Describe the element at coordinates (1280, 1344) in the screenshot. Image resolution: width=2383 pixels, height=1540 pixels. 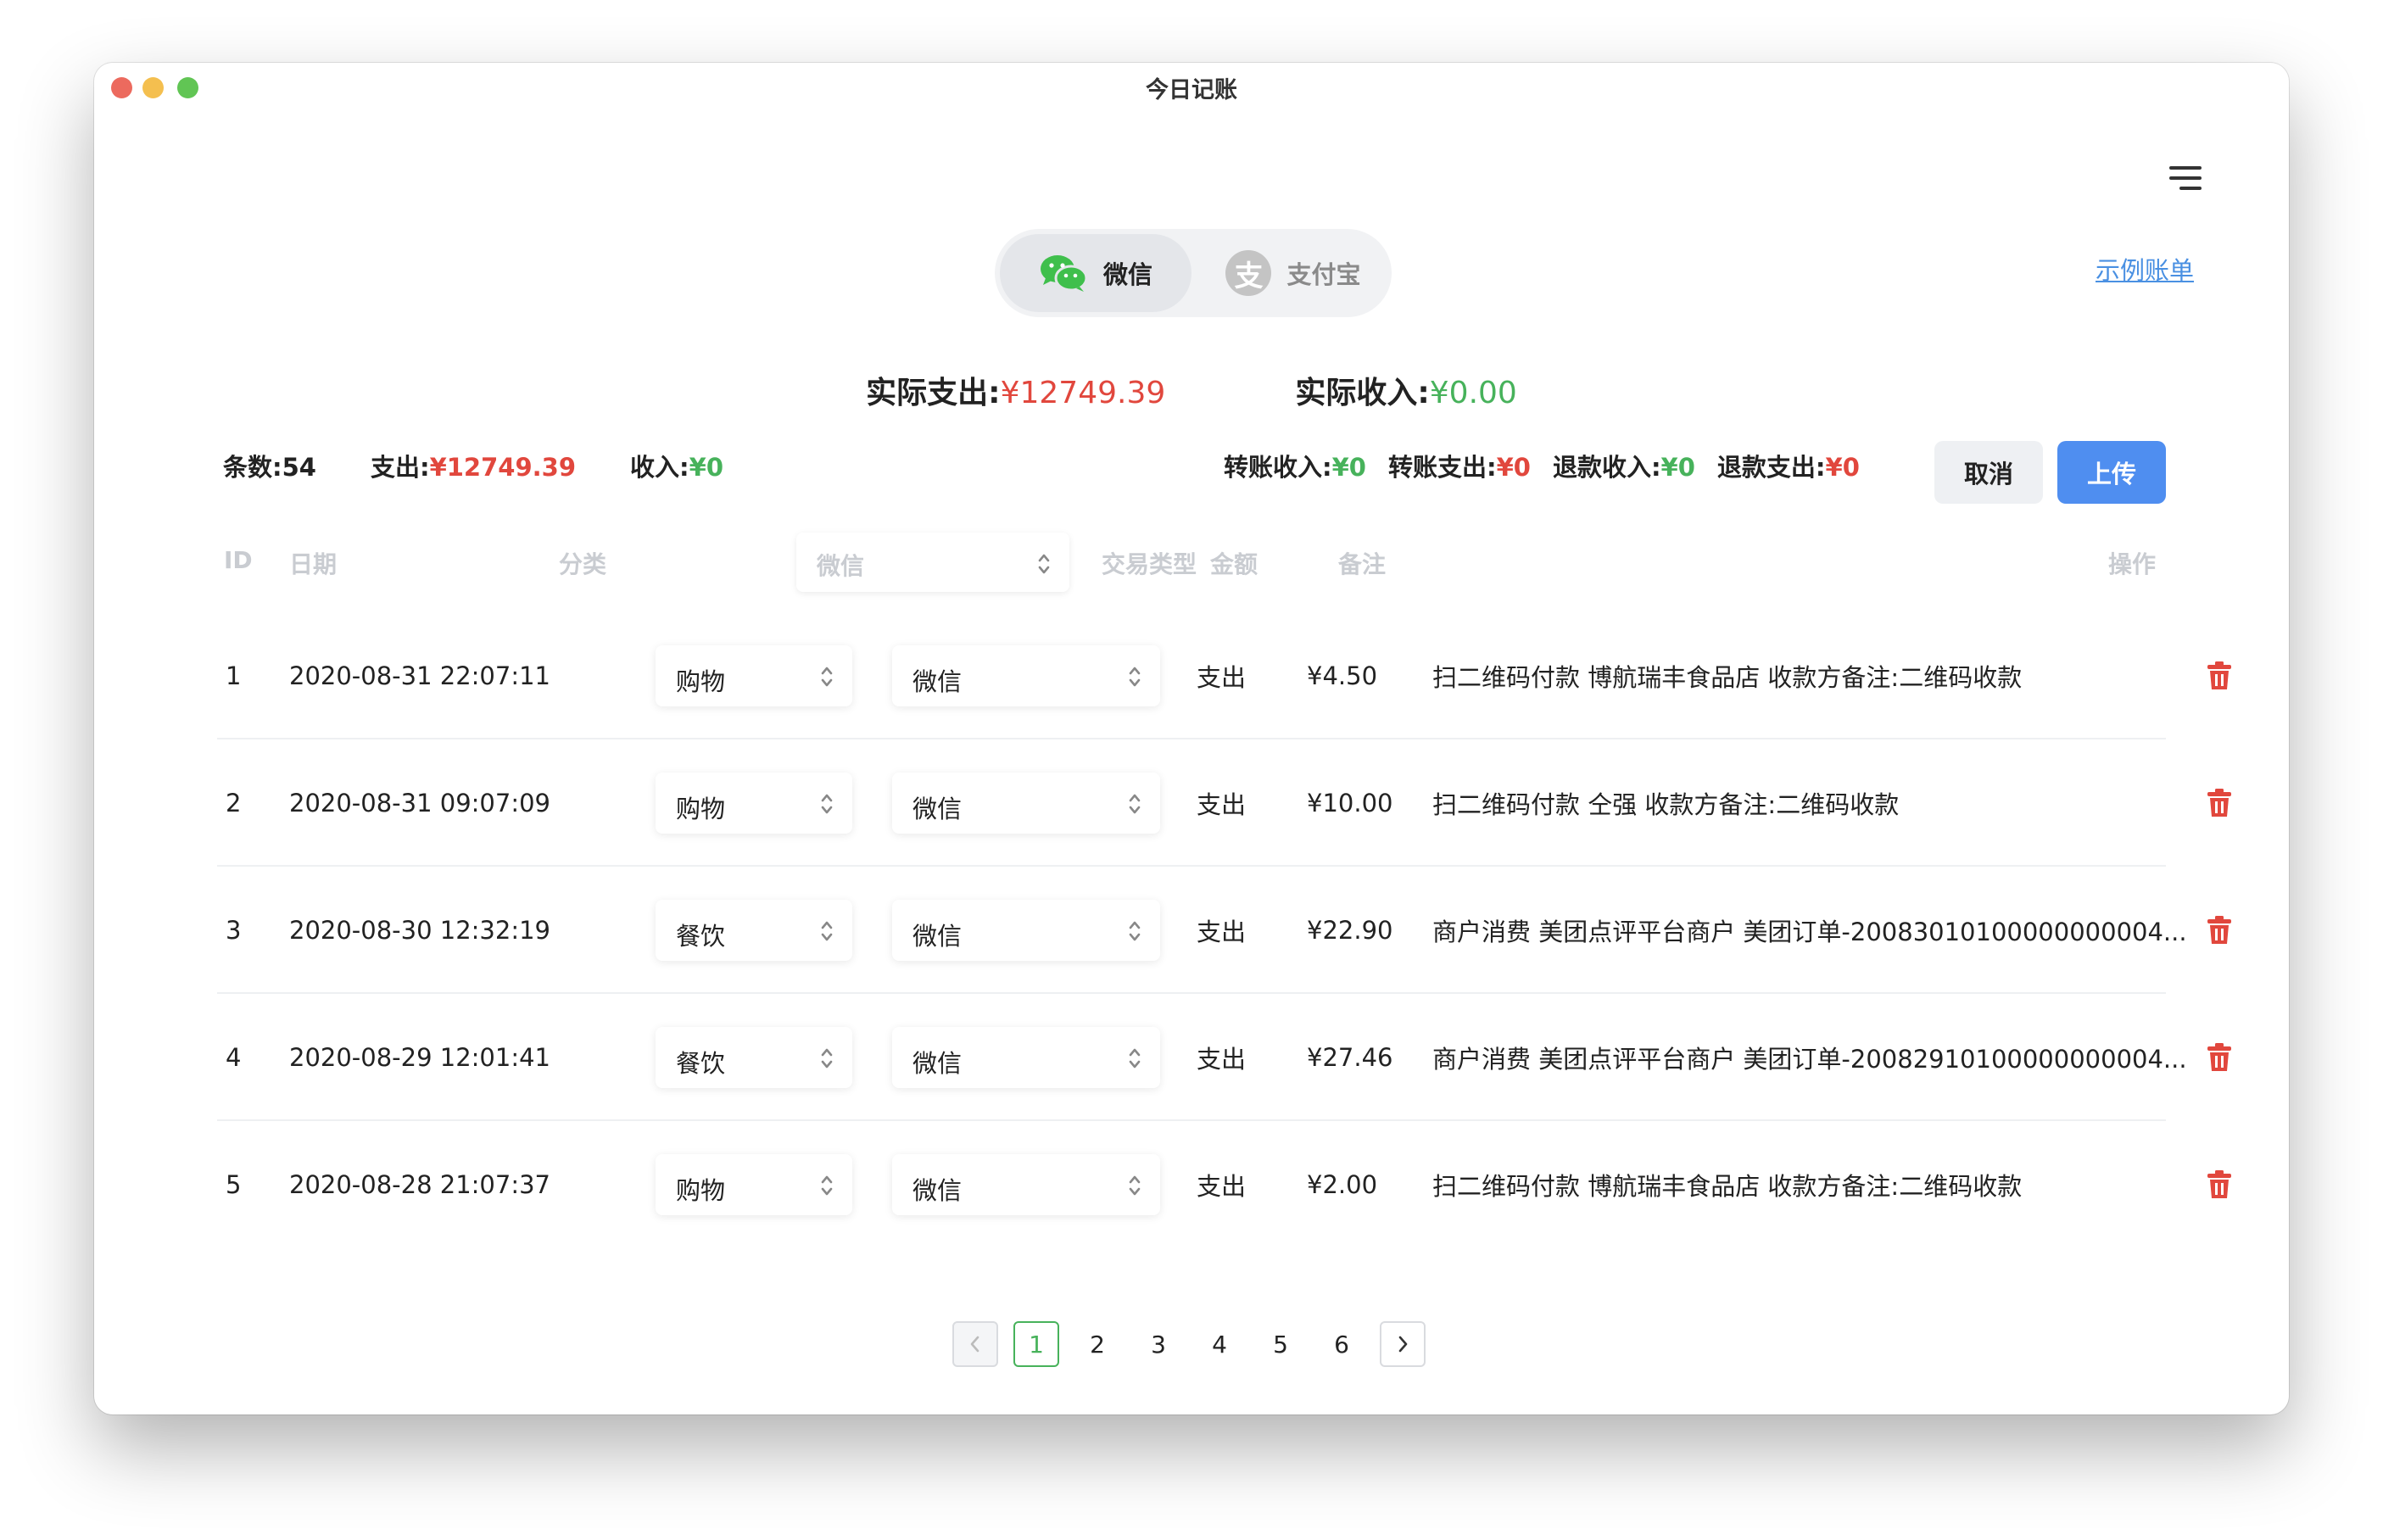
I see `pagination-page: 5` at that location.